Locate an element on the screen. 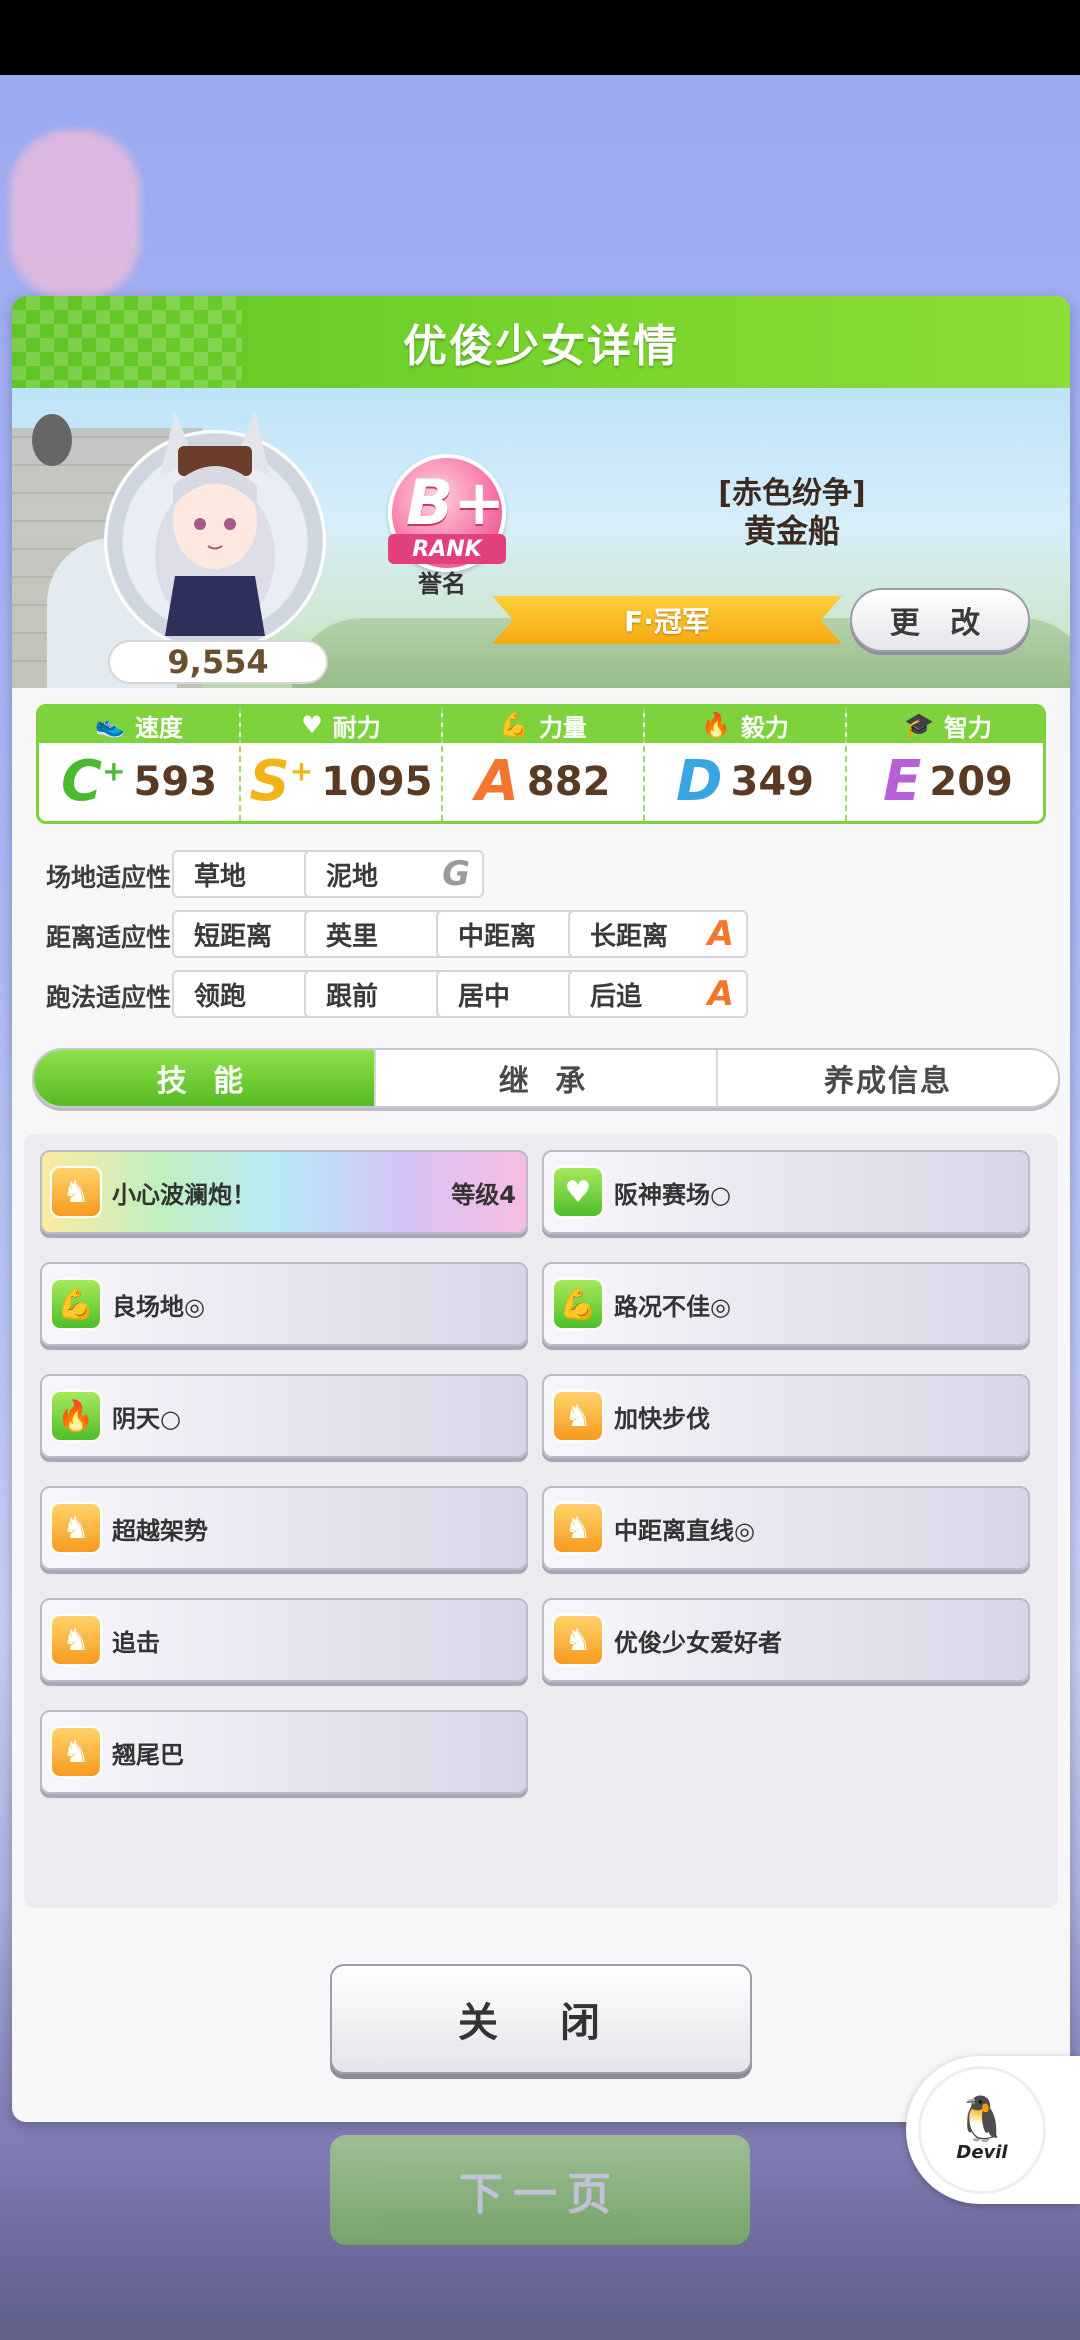 The height and width of the screenshot is (2340, 1080). aptitude-label: 距离适应性 is located at coordinates (109, 937).